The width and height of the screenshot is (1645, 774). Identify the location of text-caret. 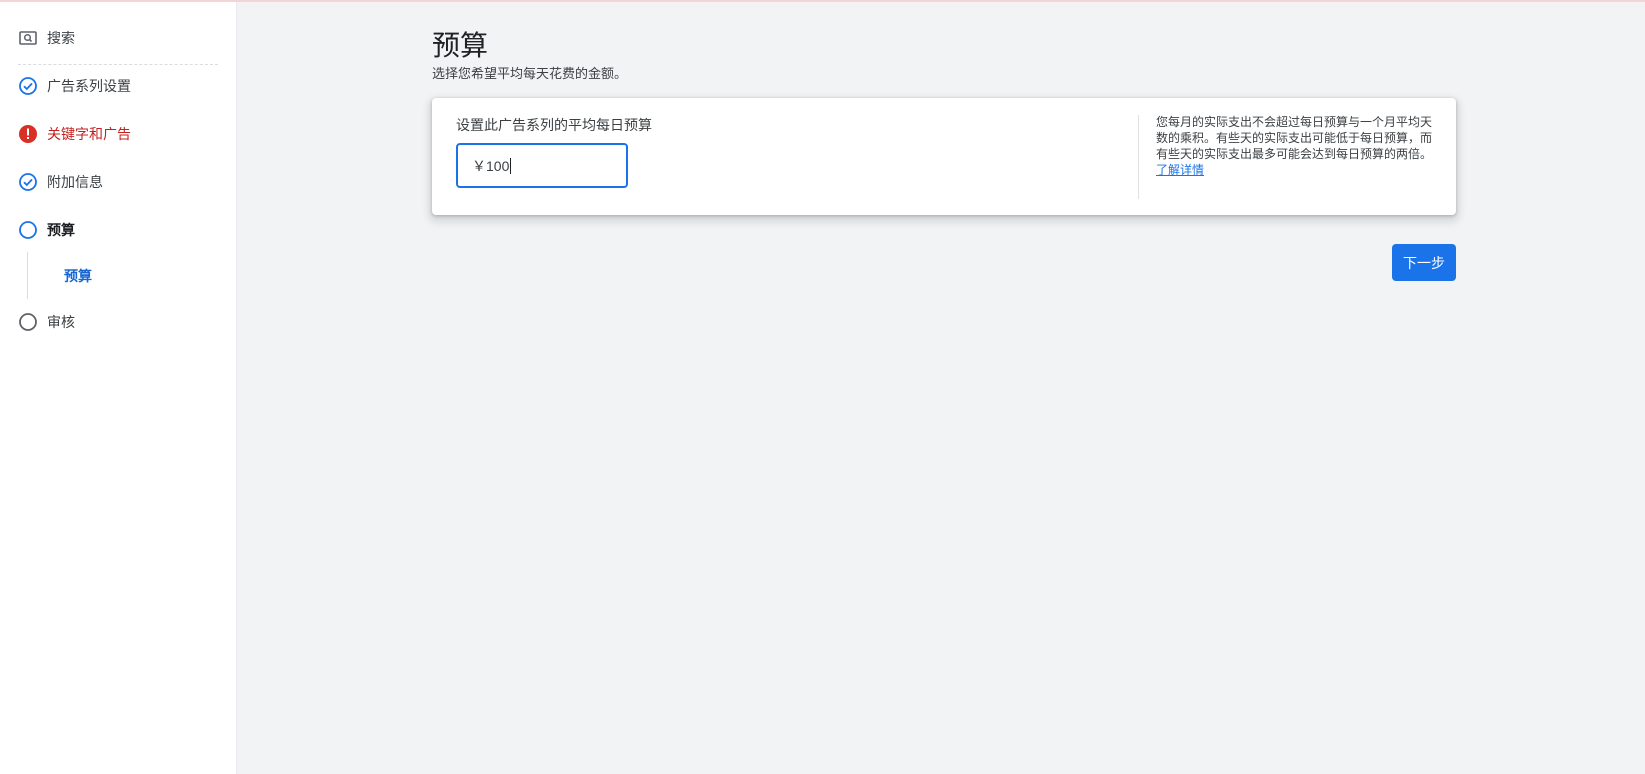
(511, 165).